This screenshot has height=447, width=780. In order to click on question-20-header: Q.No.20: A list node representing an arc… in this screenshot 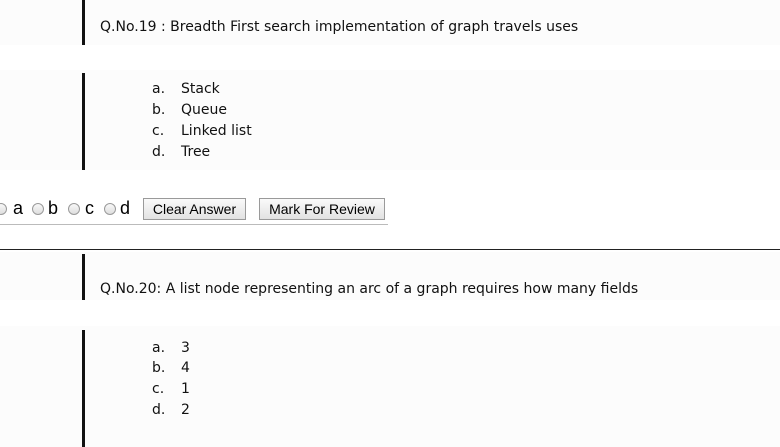, I will do `click(390, 276)`.